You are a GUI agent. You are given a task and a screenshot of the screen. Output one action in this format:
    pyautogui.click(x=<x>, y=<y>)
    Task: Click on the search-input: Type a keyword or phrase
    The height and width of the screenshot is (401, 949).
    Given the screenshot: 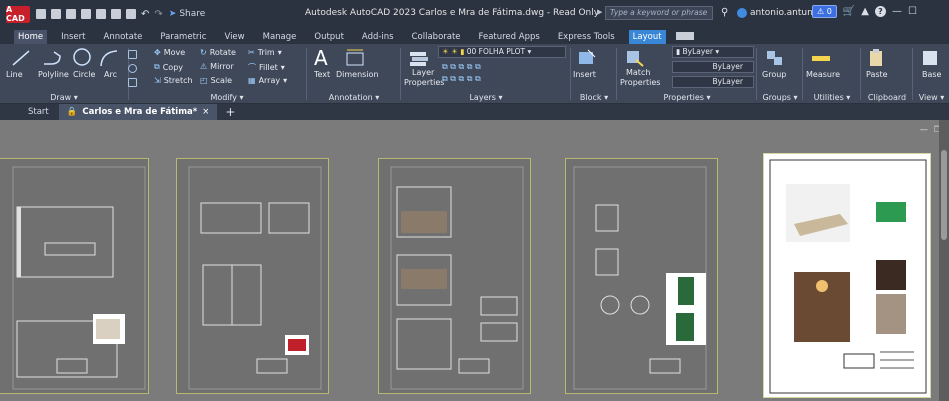 What is the action you would take?
    pyautogui.click(x=659, y=13)
    